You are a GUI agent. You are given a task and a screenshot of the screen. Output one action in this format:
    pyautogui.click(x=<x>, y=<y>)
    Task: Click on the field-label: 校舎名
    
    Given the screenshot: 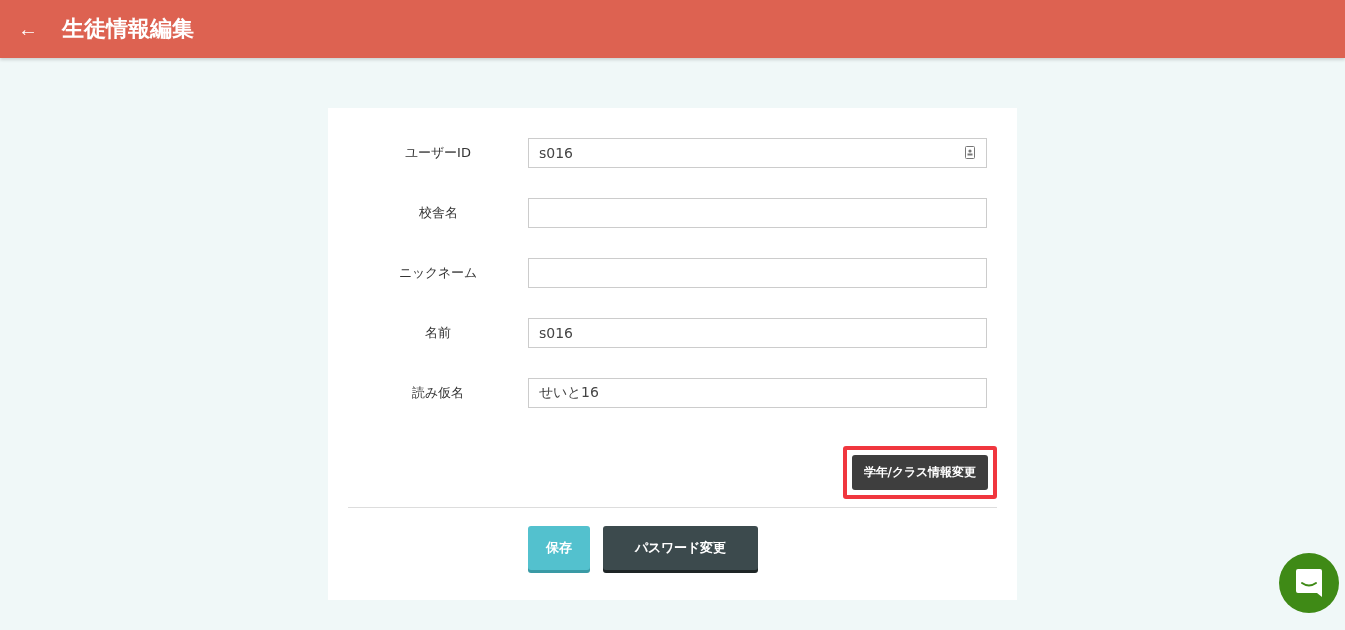 What is the action you would take?
    pyautogui.click(x=438, y=213)
    